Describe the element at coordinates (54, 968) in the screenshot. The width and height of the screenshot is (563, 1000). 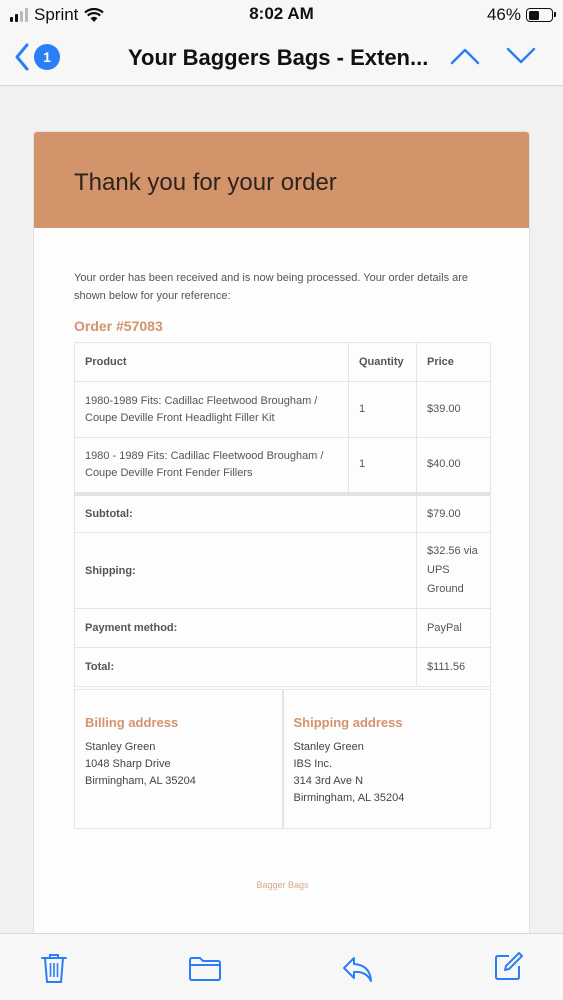
I see `trash-icon` at that location.